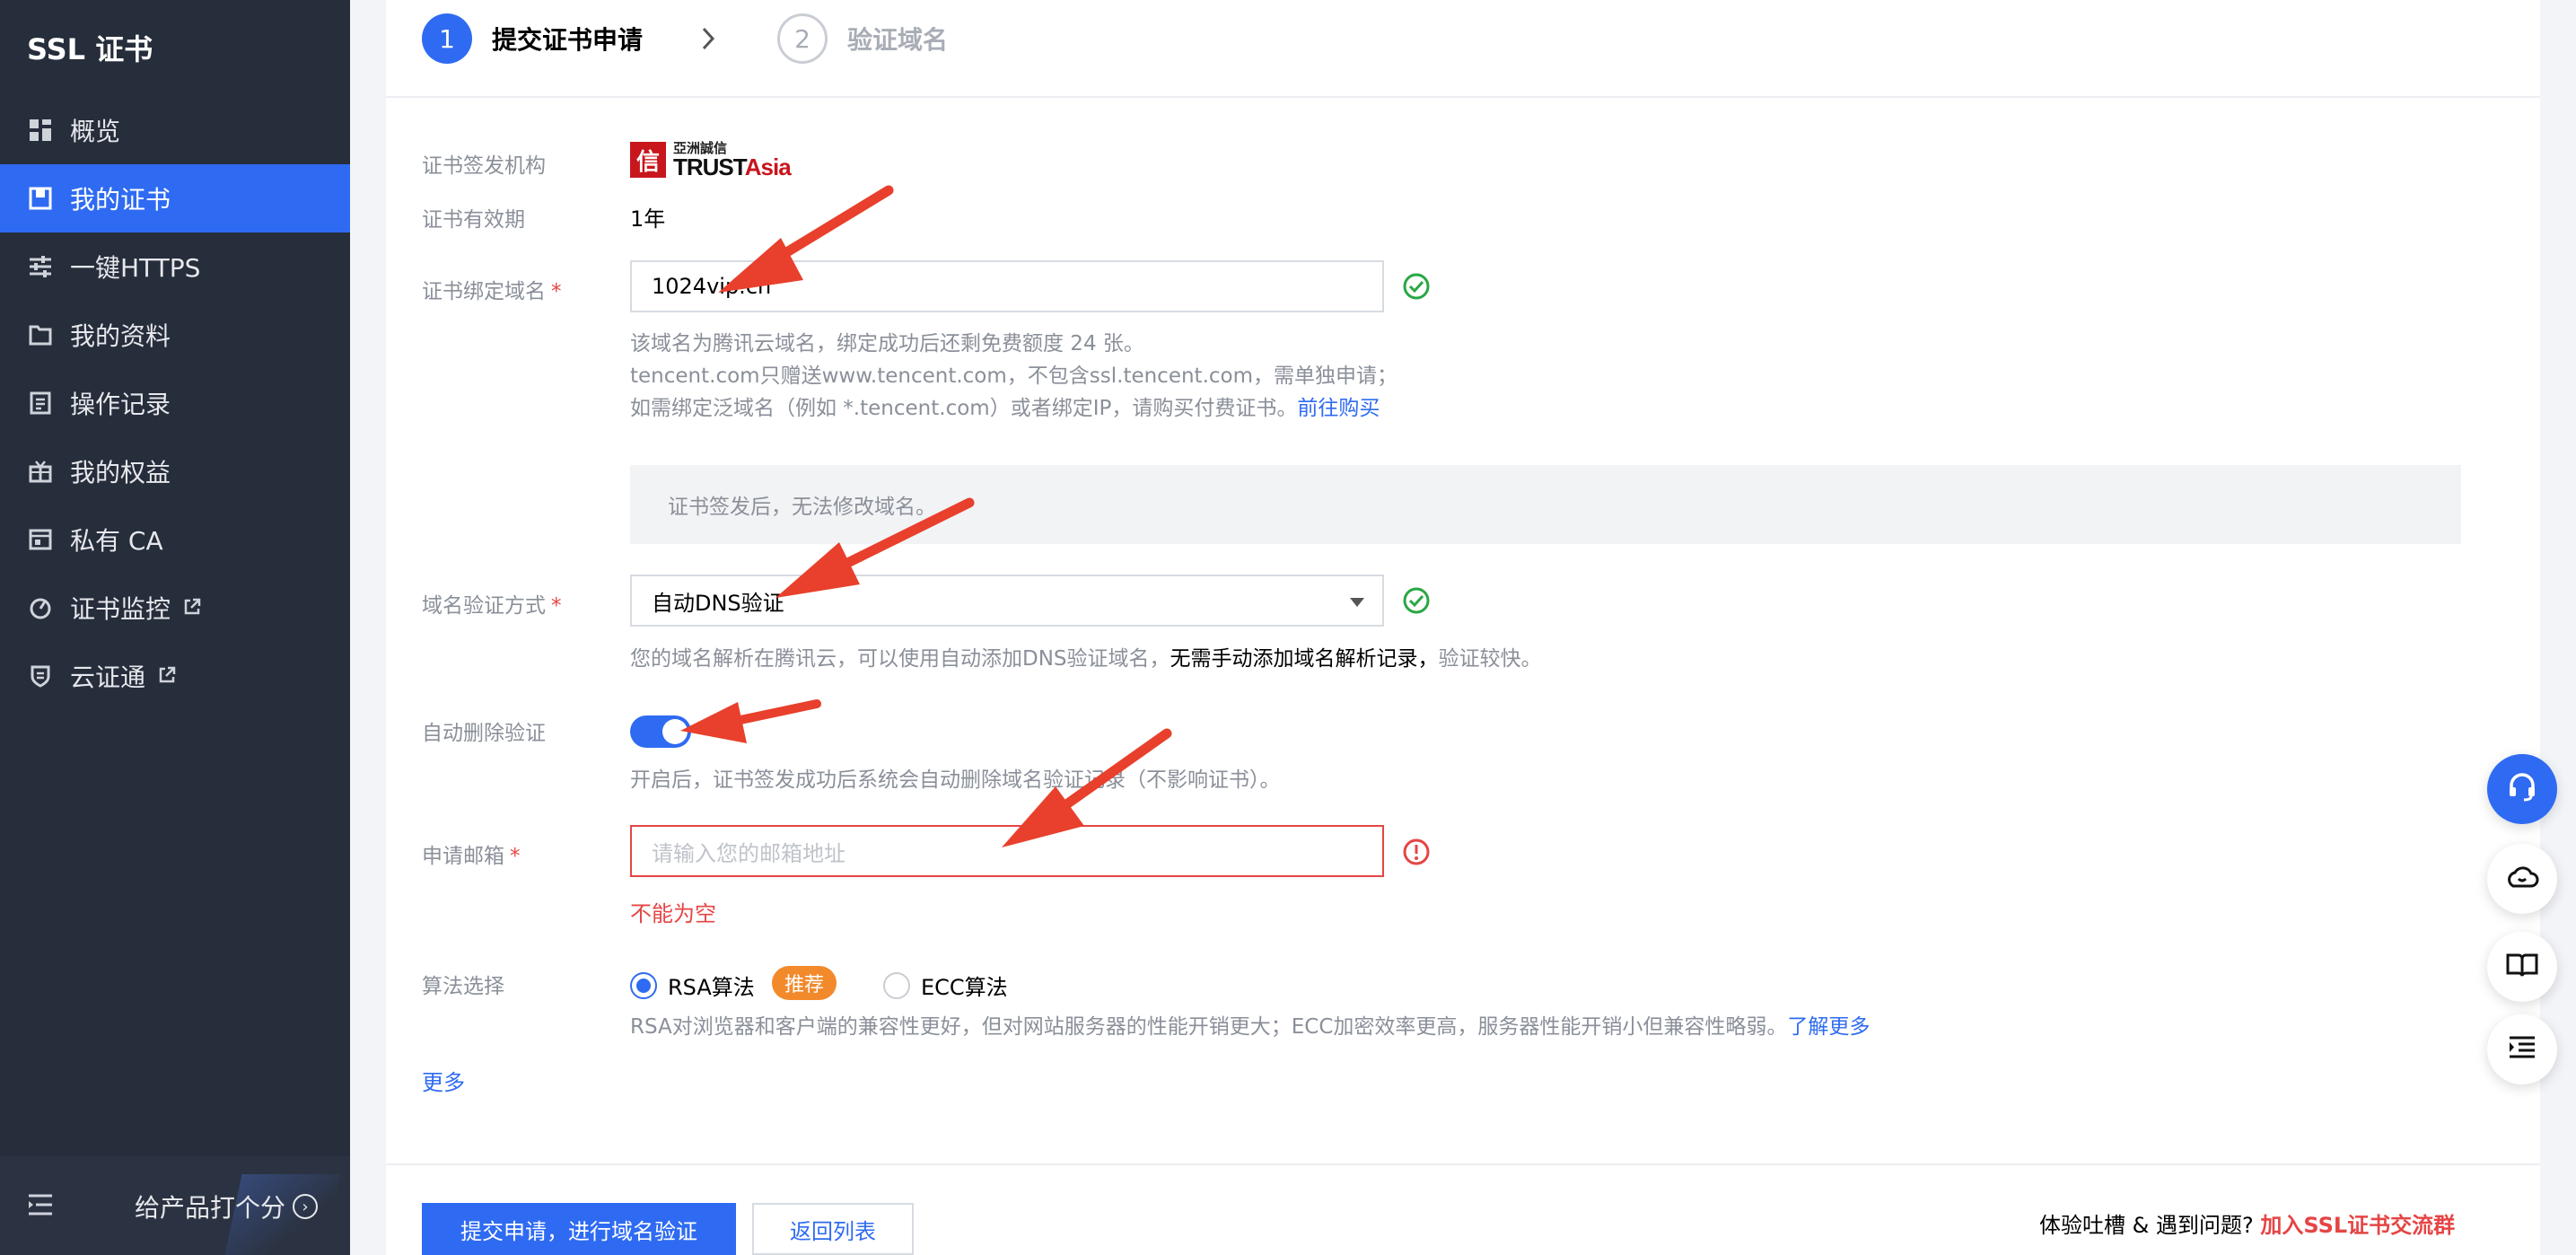  What do you see at coordinates (175, 335) in the screenshot?
I see `sidebar-item-my-info: 我的资料` at bounding box center [175, 335].